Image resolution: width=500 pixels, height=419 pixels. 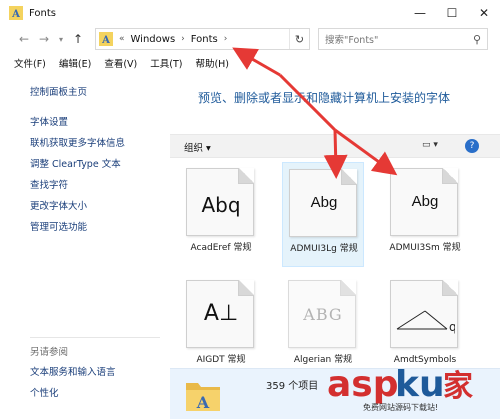 What do you see at coordinates (58, 226) in the screenshot?
I see `manage-optional-features-link: 管理可选功能` at bounding box center [58, 226].